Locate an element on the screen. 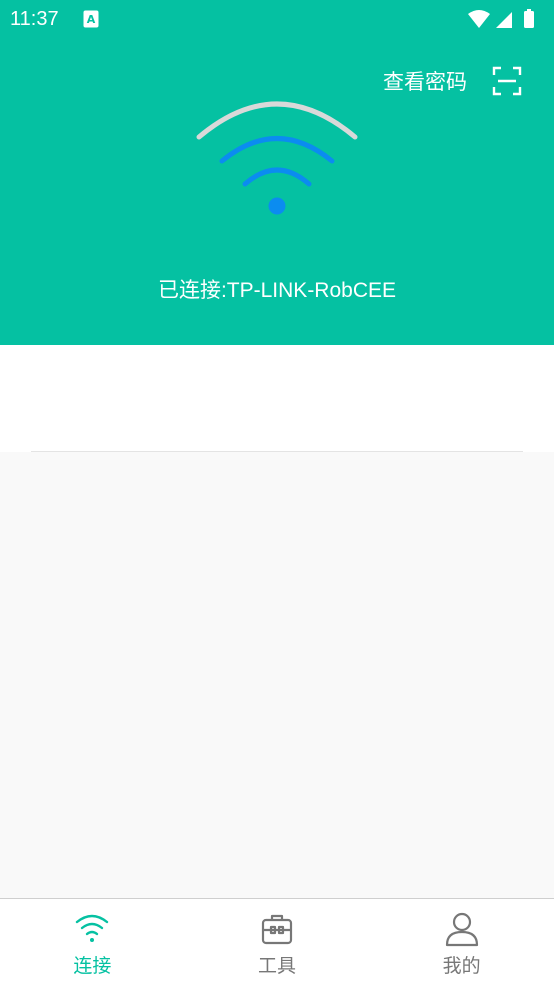 This screenshot has height=985, width=554. wifi-dot is located at coordinates (277, 206).